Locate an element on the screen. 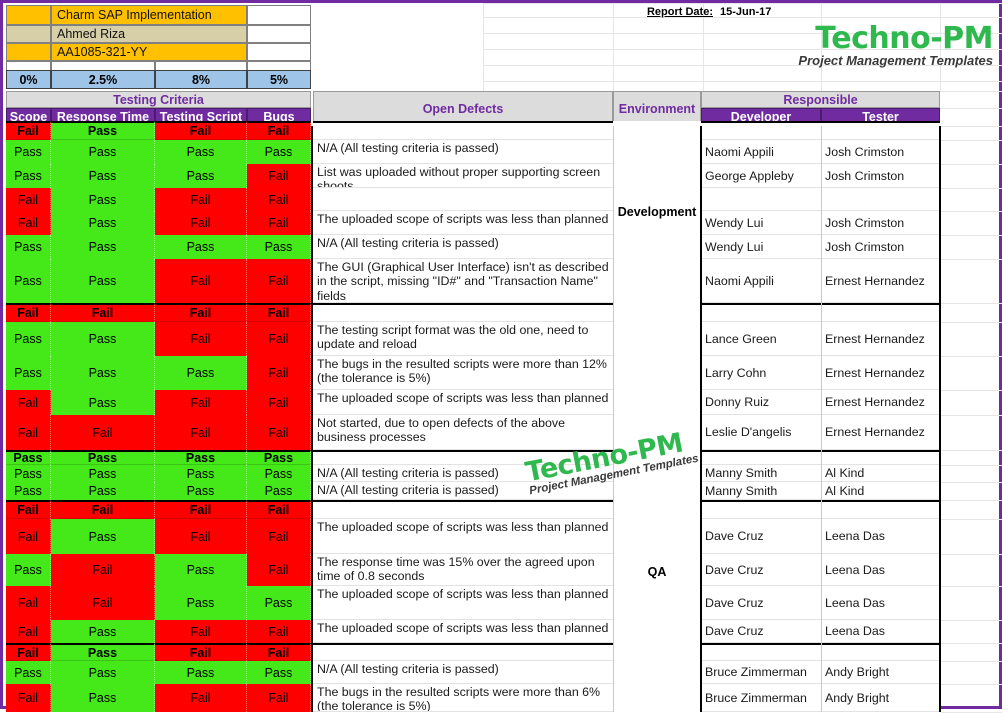 This screenshot has width=1002, height=713. developer-row-17: Dave Cruz is located at coordinates (761, 570).